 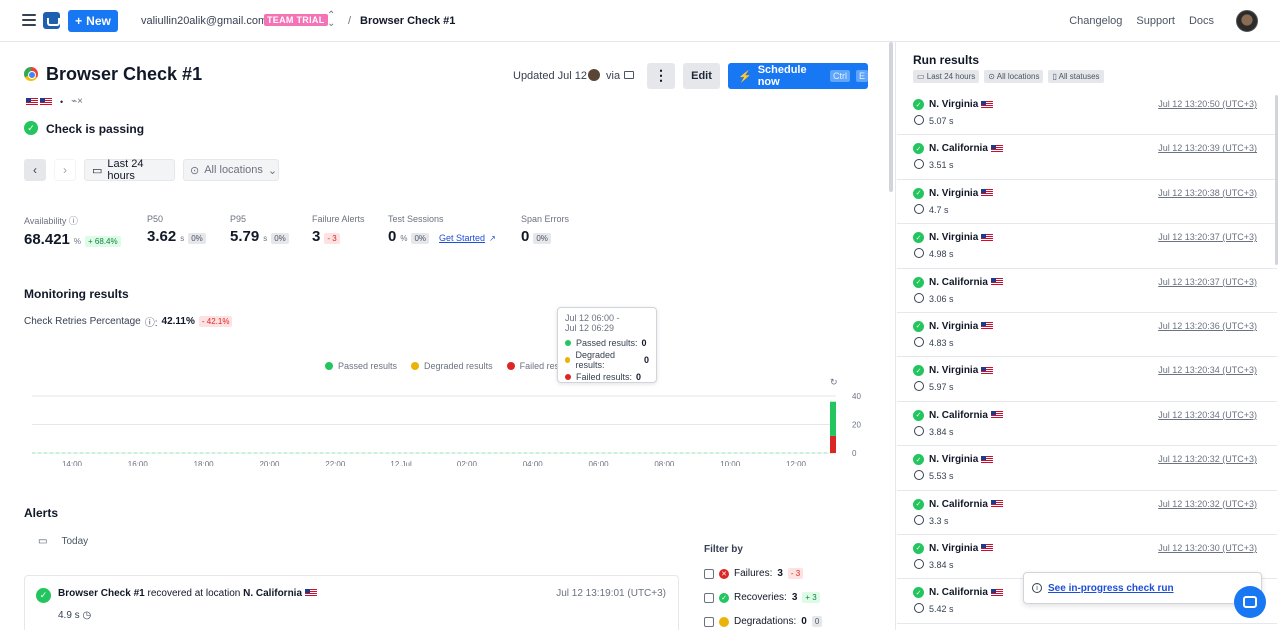 I want to click on run-duration: 3.51 s, so click(x=941, y=165).